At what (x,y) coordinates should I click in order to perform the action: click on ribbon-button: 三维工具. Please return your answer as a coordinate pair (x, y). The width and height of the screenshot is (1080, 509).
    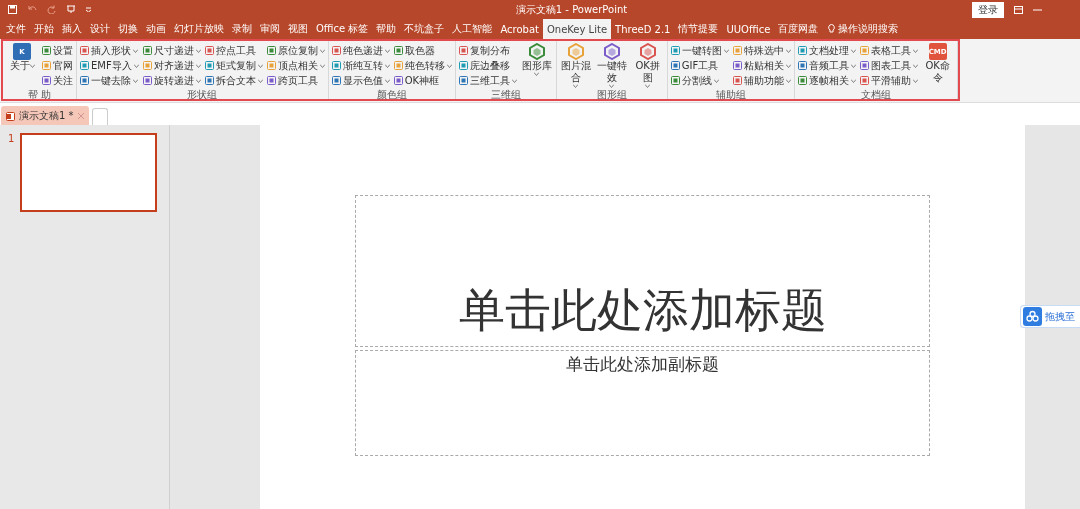
    Looking at the image, I should click on (487, 80).